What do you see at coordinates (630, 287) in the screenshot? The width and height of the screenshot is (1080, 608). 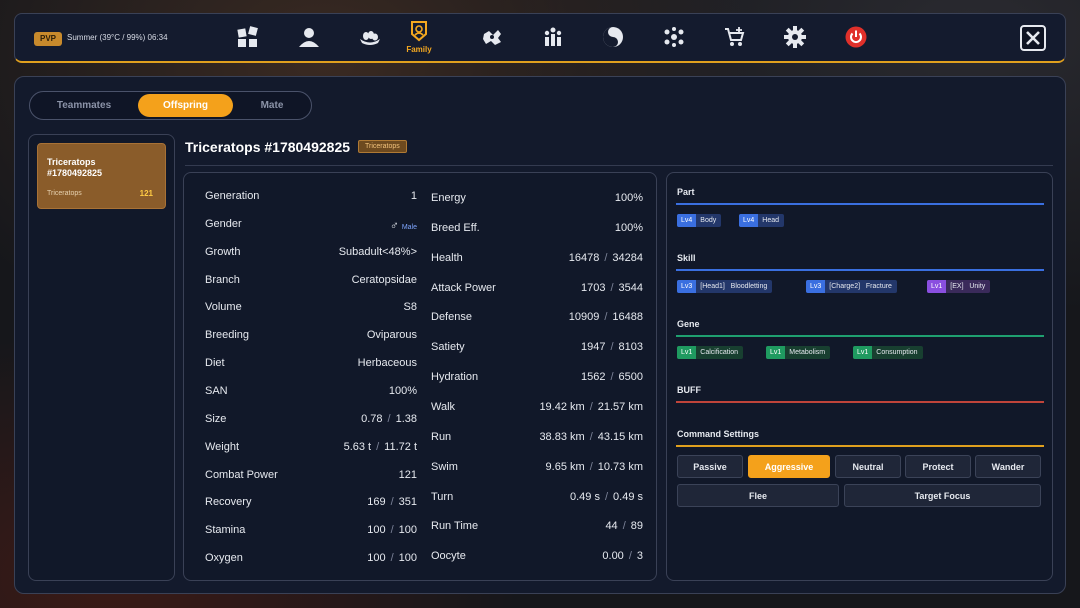 I see `stat-max: 3544` at bounding box center [630, 287].